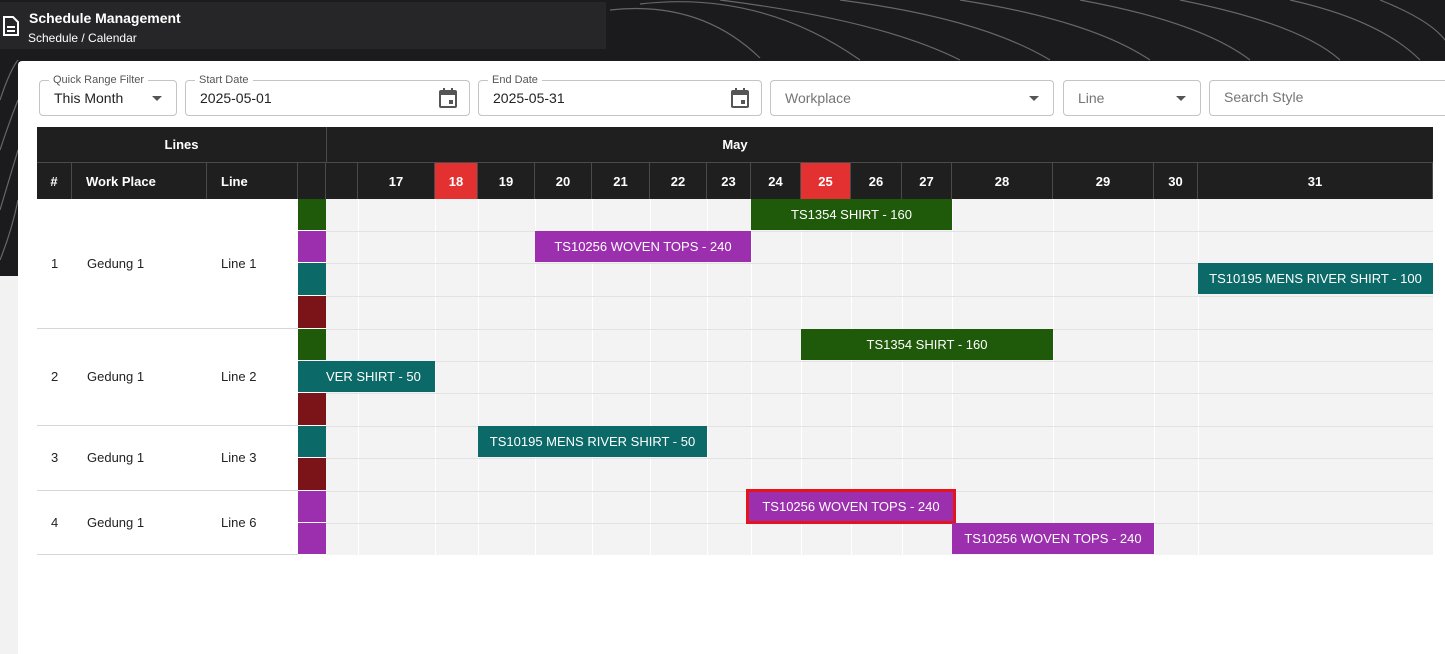 The height and width of the screenshot is (654, 1445). I want to click on workplace-select: Workplace, so click(912, 98).